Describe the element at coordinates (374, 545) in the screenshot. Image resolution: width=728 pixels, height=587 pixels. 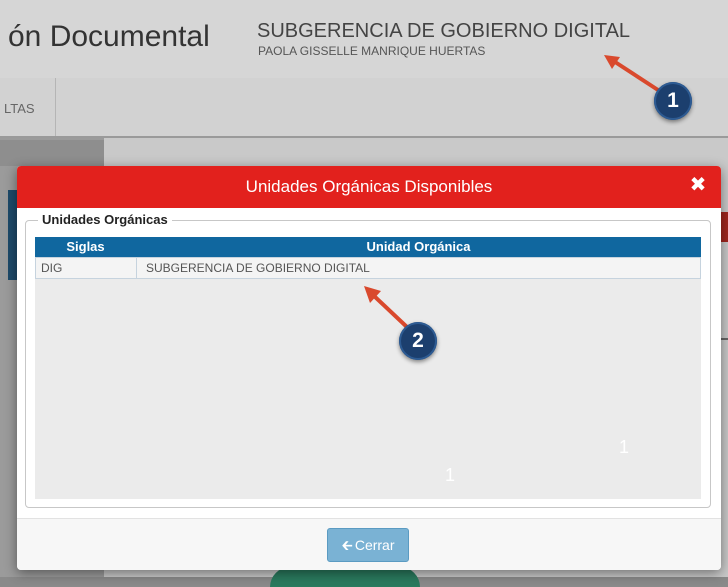
I see `cerrar-button-label: Cerrar` at that location.